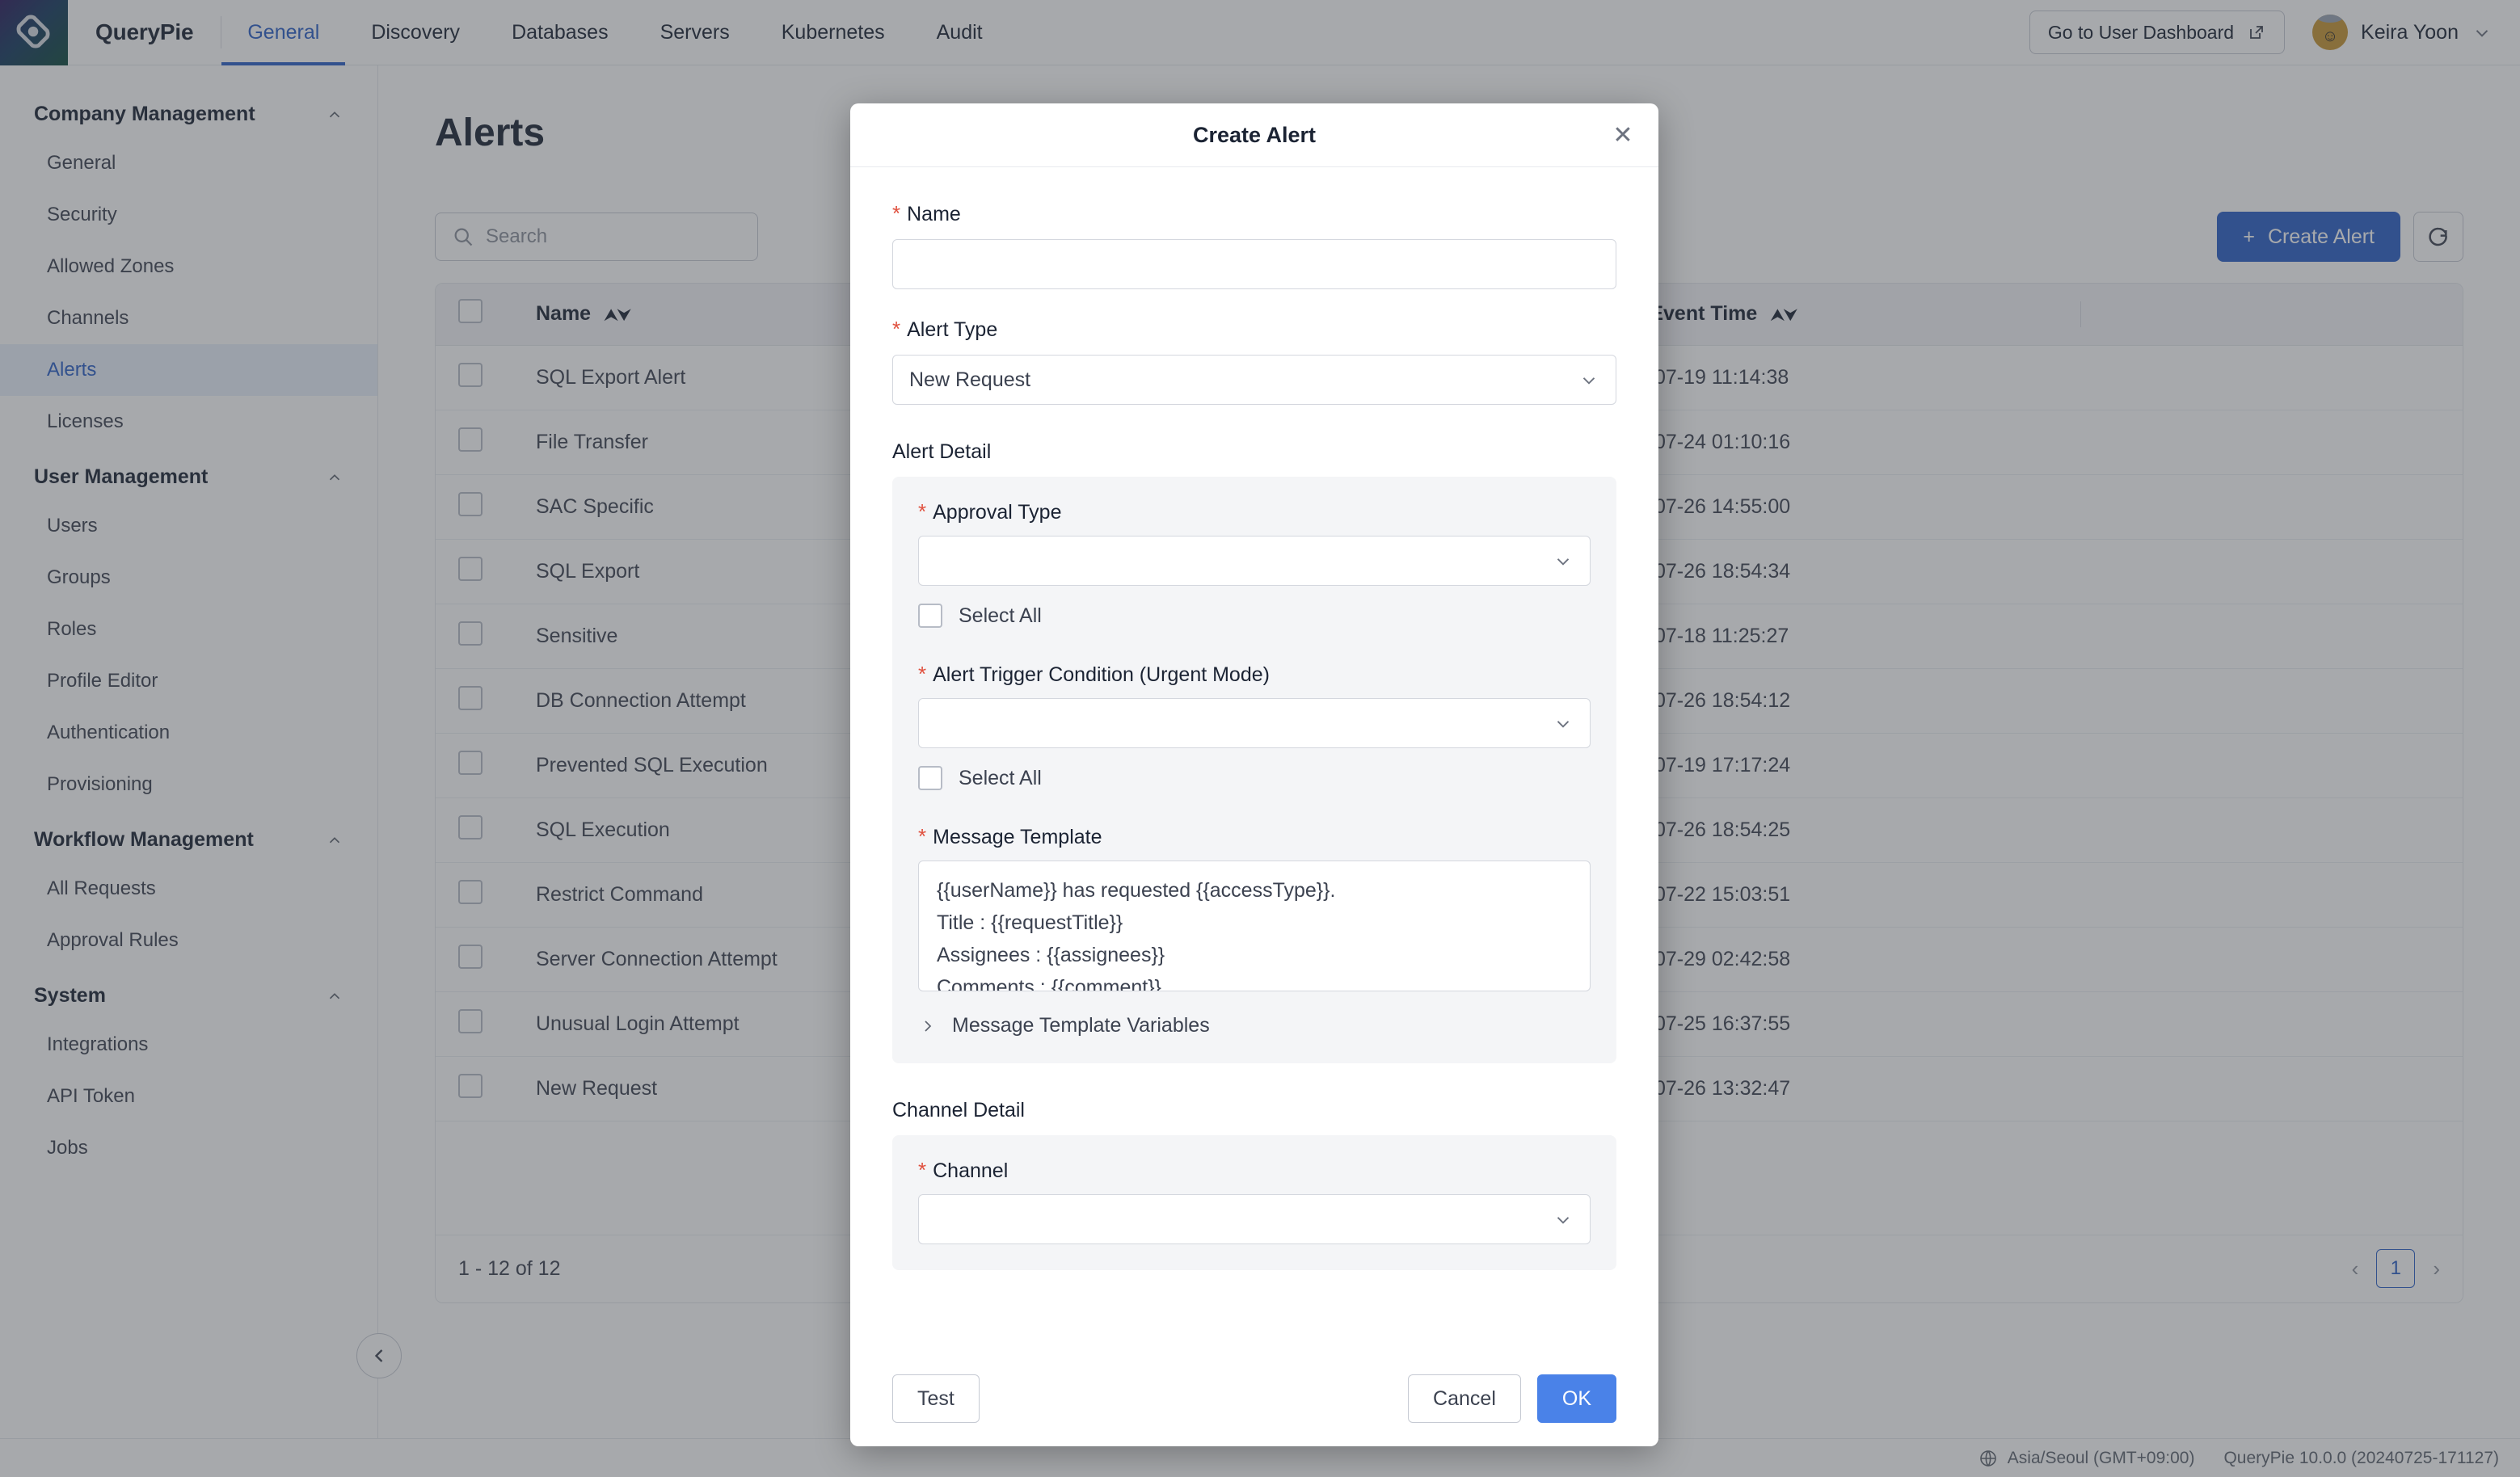  What do you see at coordinates (1254, 1219) in the screenshot?
I see `channel-select` at bounding box center [1254, 1219].